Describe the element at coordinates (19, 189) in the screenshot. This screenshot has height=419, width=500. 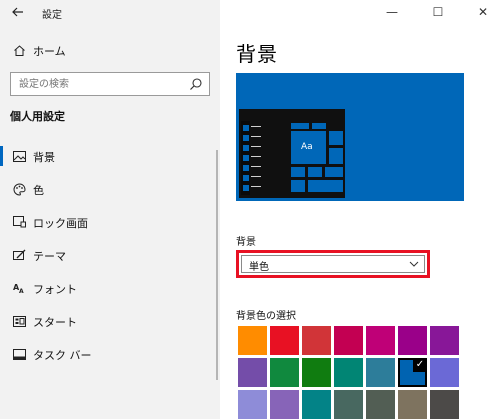
I see `palette-icon` at that location.